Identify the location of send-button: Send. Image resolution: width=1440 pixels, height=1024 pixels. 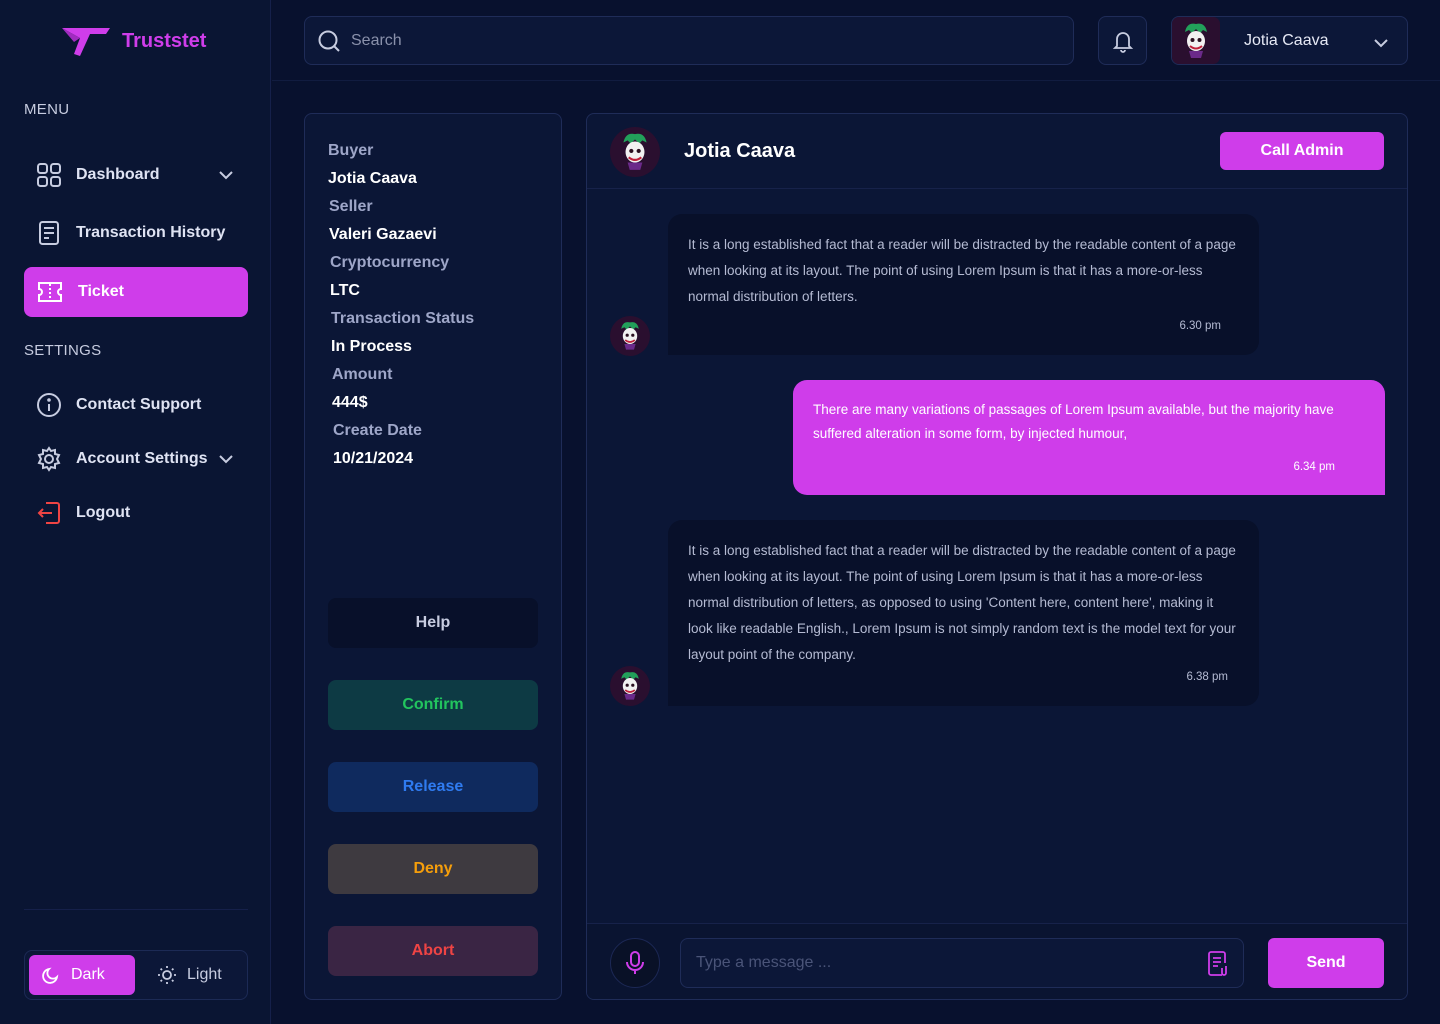
(1326, 963).